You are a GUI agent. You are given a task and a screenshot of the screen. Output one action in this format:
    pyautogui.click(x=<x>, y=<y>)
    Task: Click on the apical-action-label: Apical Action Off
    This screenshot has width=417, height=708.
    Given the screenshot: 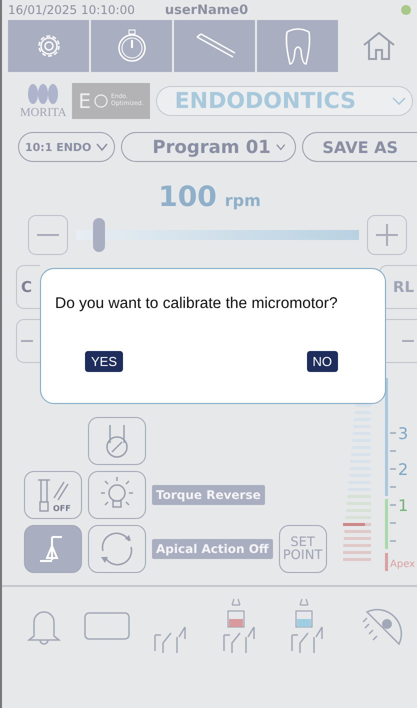 What is the action you would take?
    pyautogui.click(x=212, y=549)
    